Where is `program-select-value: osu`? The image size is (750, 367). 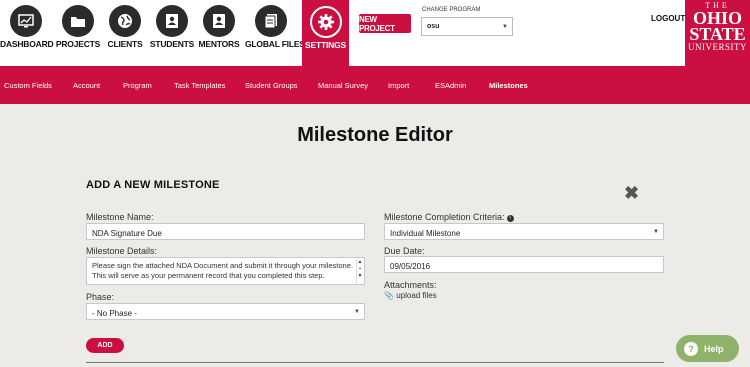
program-select-value: osu is located at coordinates (433, 26).